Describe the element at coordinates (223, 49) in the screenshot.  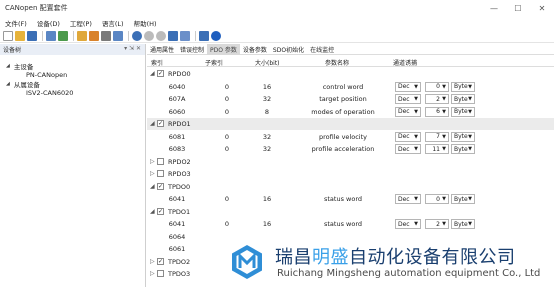
I see `tab-2: PDO 参数` at that location.